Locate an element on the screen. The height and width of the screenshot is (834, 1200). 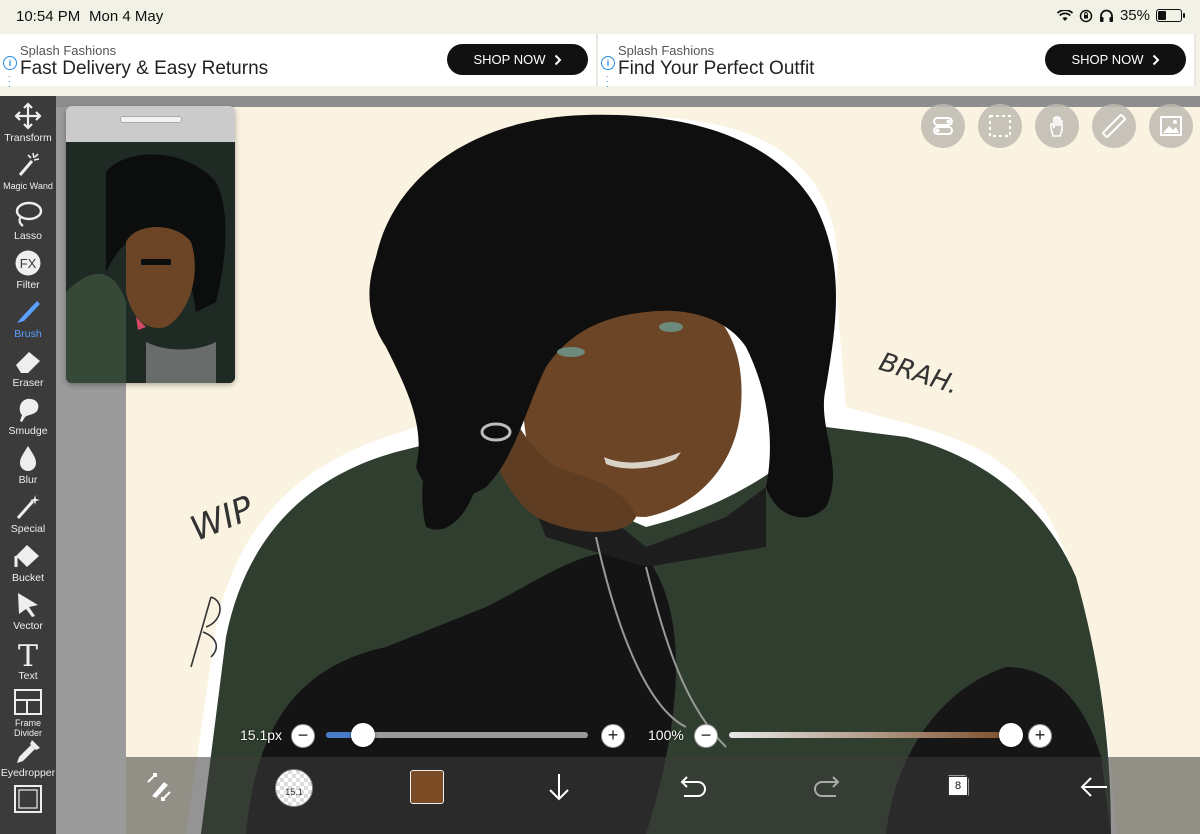
selection-marquee-icon is located at coordinates (1000, 126).